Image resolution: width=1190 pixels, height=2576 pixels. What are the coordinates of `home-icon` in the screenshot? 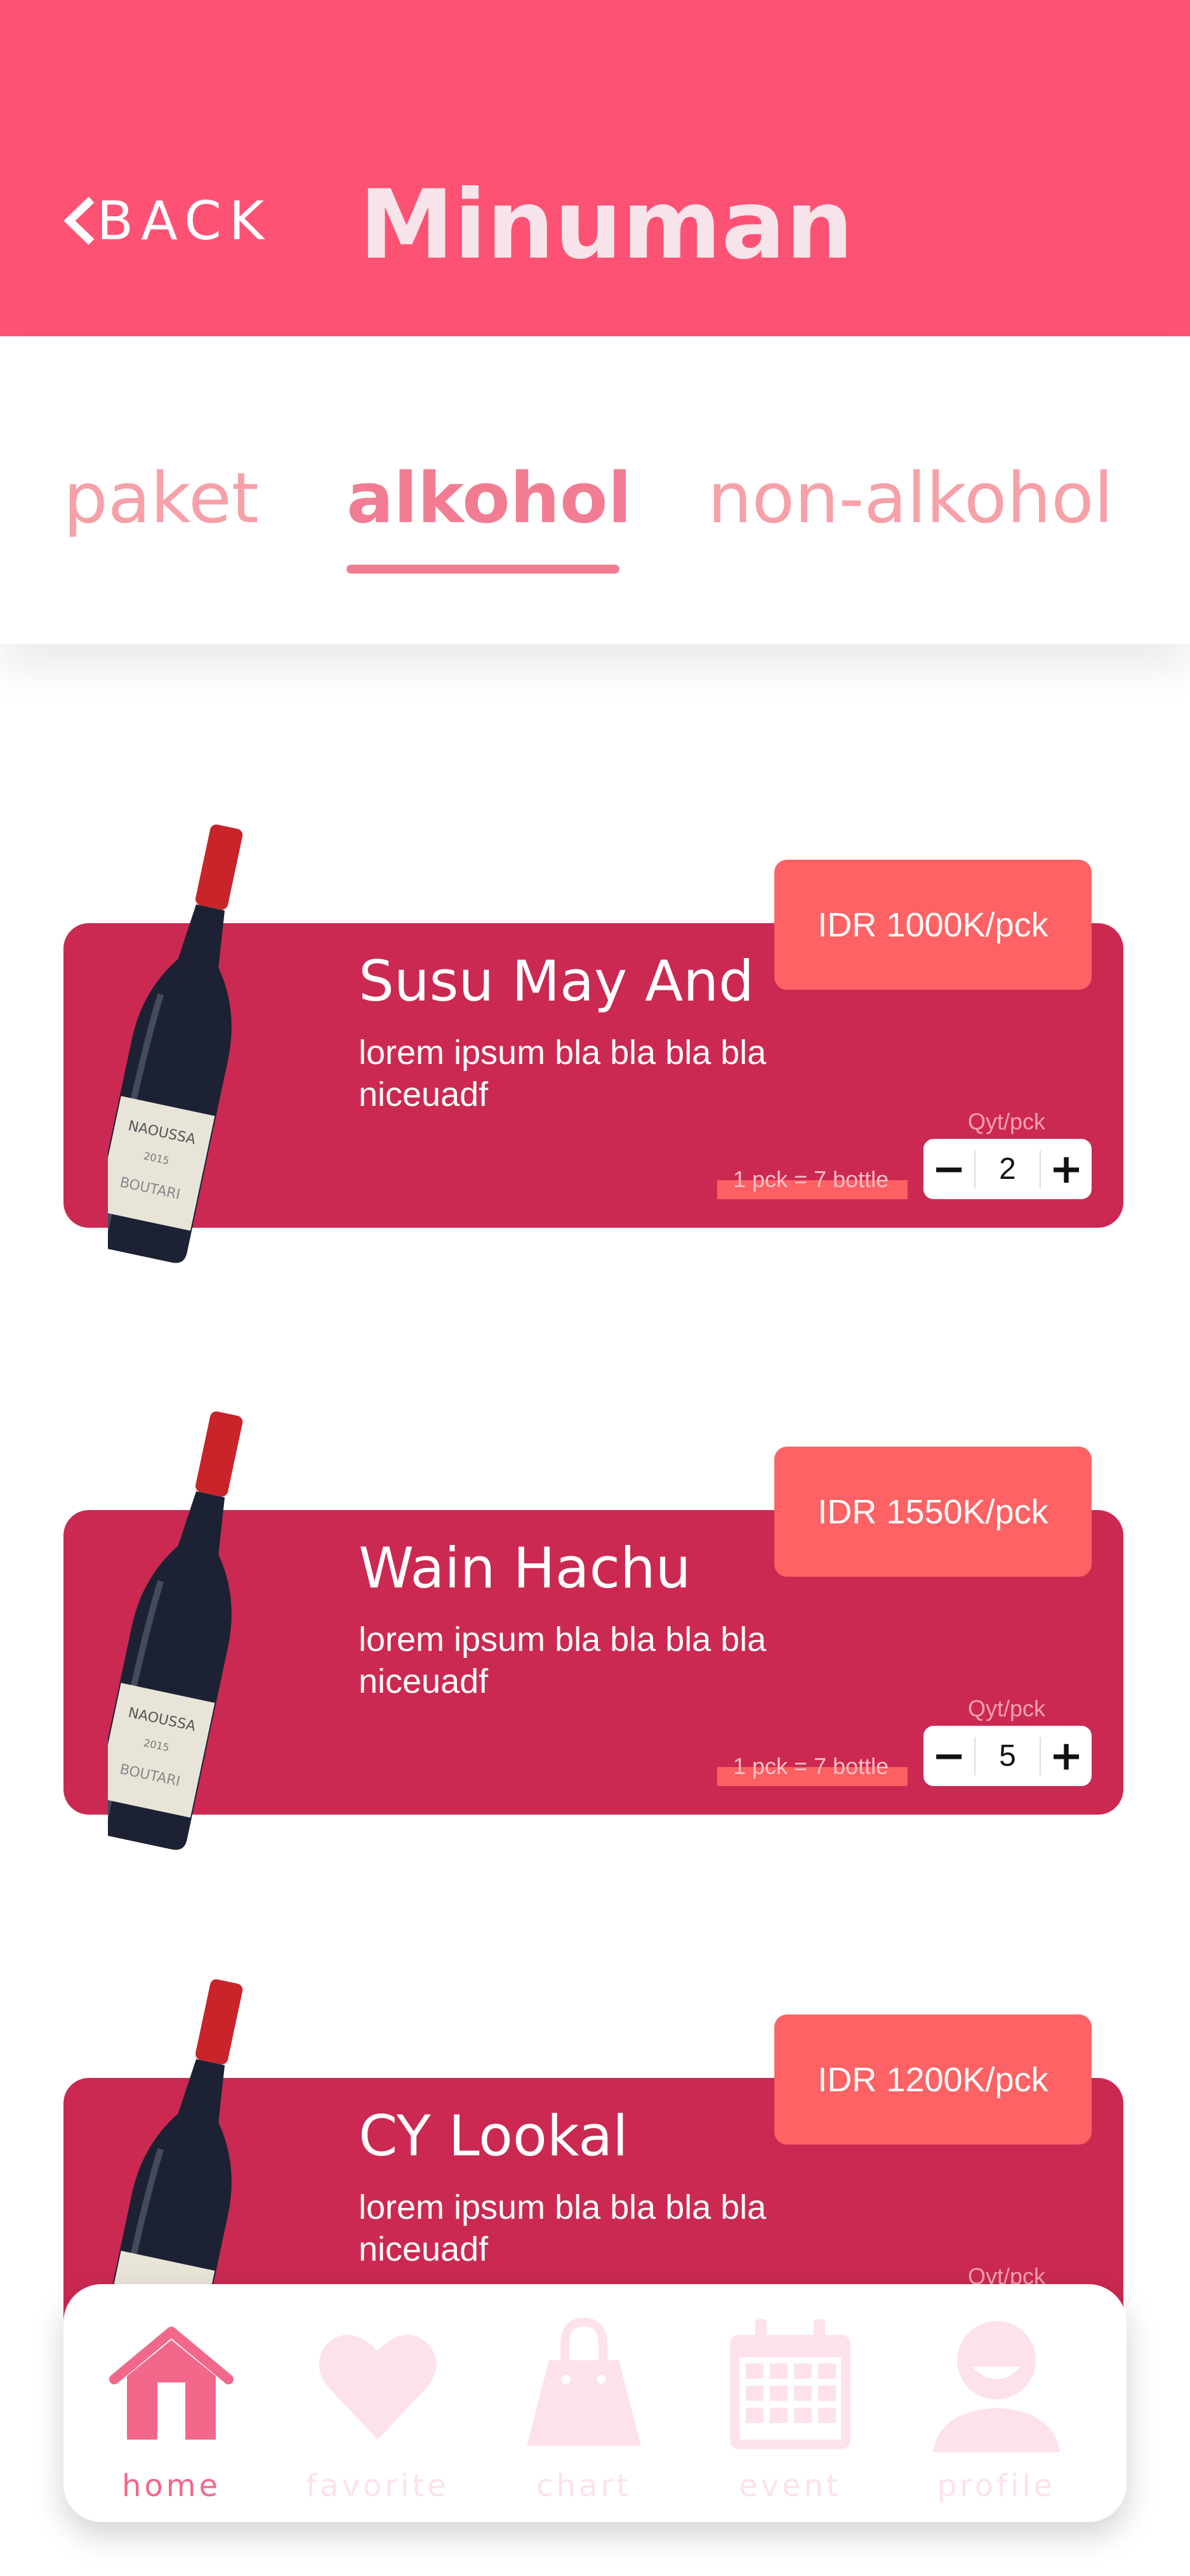 It's located at (171, 2383).